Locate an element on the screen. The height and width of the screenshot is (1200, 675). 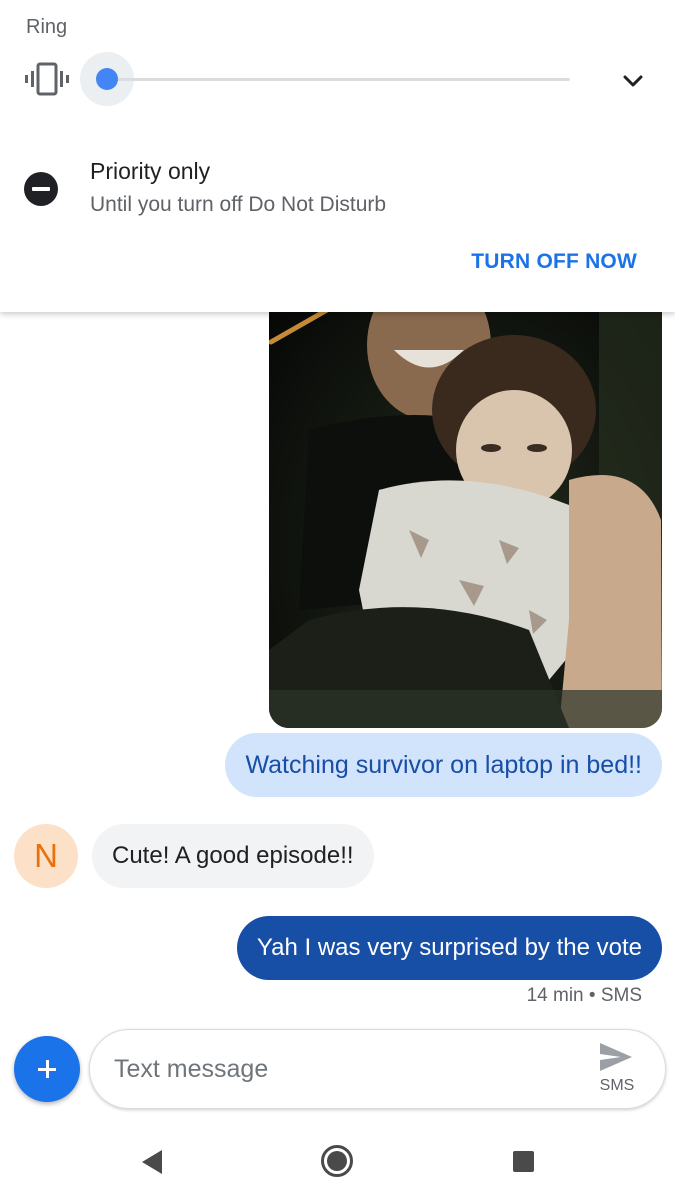
slider-track is located at coordinates (338, 79).